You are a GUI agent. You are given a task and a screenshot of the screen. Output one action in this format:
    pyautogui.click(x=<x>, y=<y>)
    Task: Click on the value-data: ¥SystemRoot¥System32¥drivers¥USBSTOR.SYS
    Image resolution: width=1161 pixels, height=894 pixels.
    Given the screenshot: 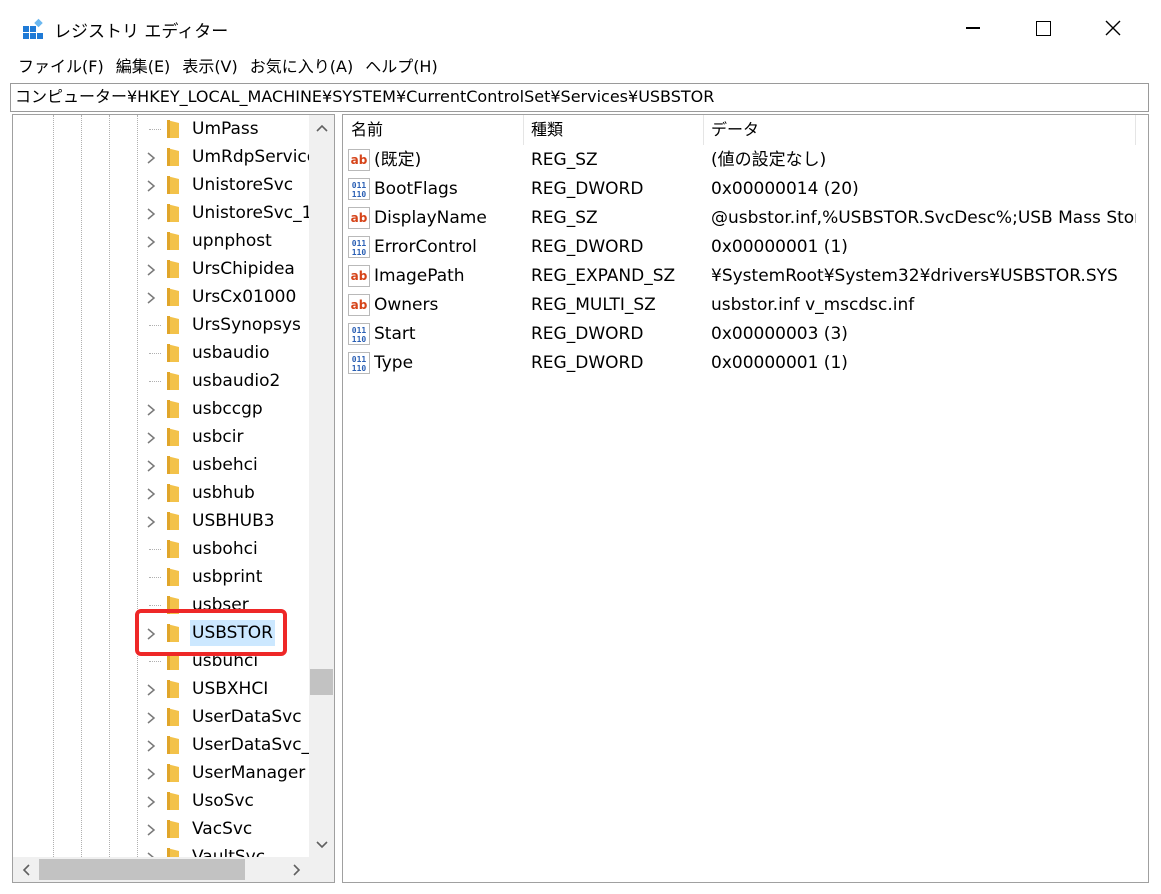 What is the action you would take?
    pyautogui.click(x=914, y=276)
    